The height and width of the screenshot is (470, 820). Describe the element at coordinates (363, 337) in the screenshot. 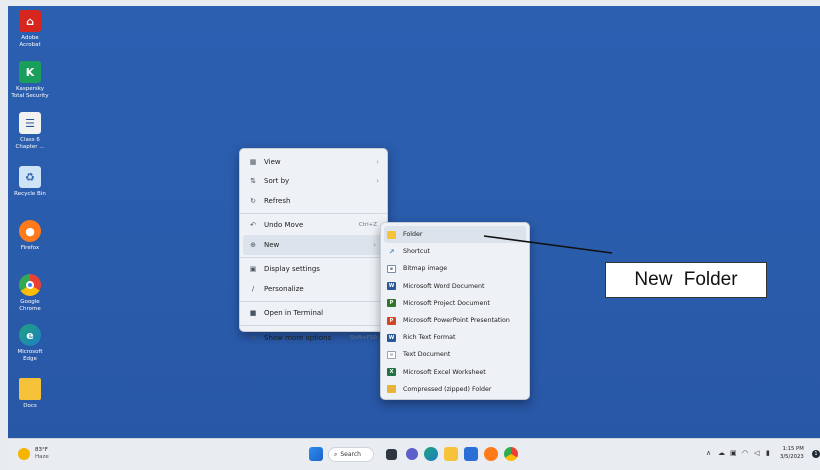

I see `keyboard-shortcut: Shift+F10` at that location.